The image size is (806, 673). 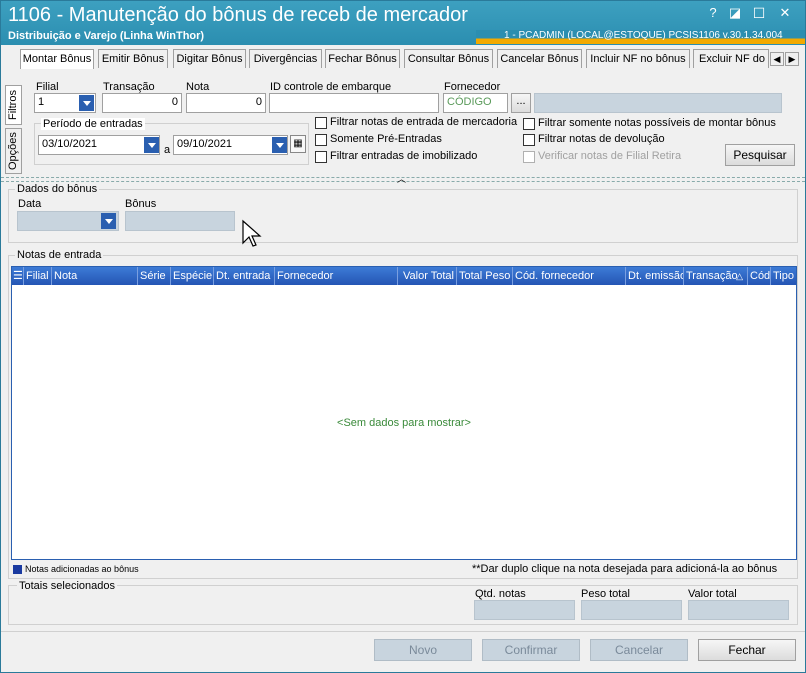 What do you see at coordinates (336, 276) in the screenshot?
I see `col-fornecedor: Fornecedor` at bounding box center [336, 276].